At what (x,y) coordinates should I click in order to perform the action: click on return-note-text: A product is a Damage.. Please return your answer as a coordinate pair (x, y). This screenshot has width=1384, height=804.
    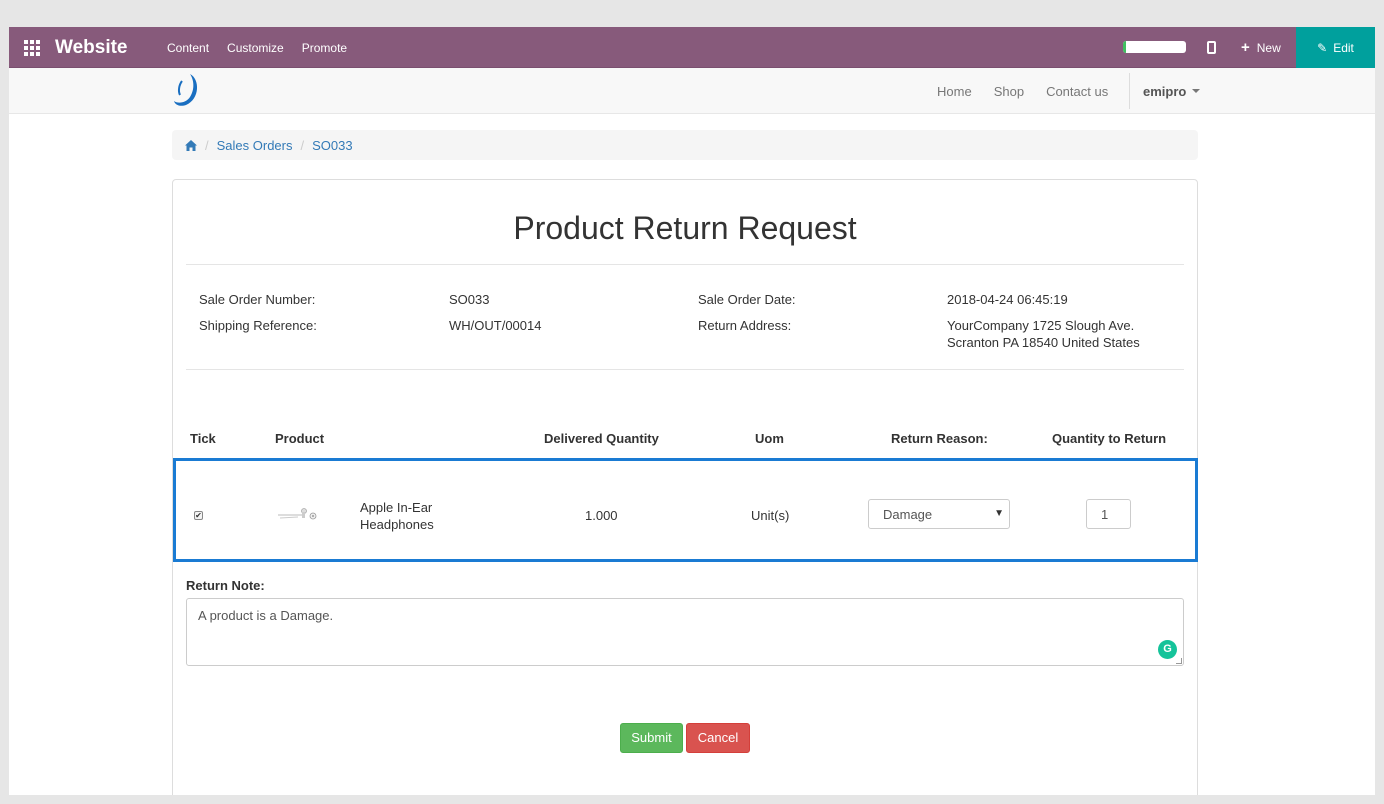
    Looking at the image, I should click on (266, 615).